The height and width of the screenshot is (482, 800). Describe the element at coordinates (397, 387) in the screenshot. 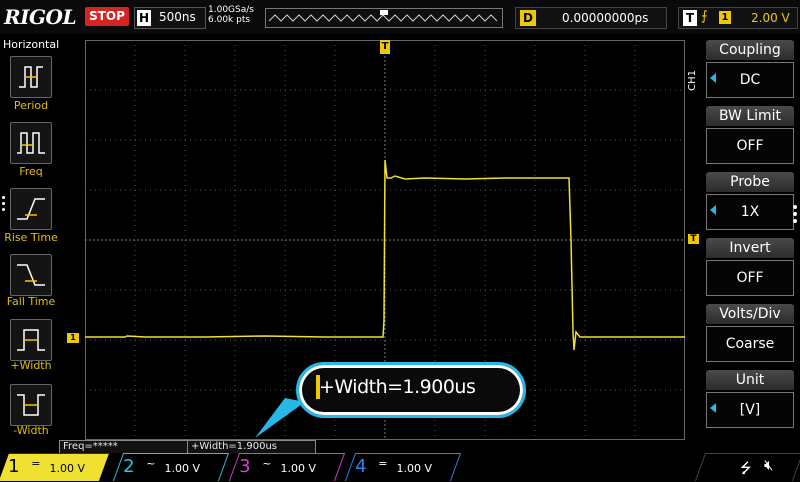

I see `callout-text: +Width=1.900us` at that location.